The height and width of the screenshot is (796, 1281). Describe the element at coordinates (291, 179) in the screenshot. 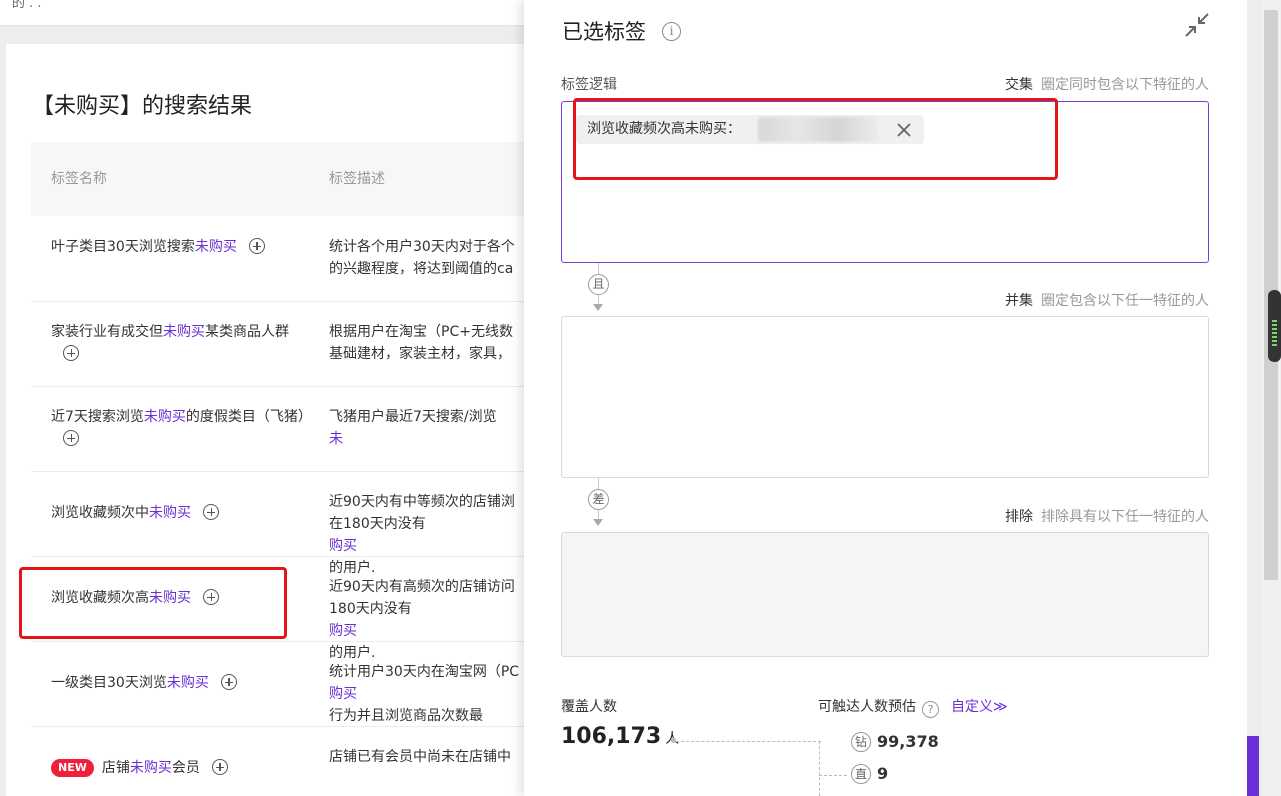

I see `table-header: 标签名称 标签描述` at that location.